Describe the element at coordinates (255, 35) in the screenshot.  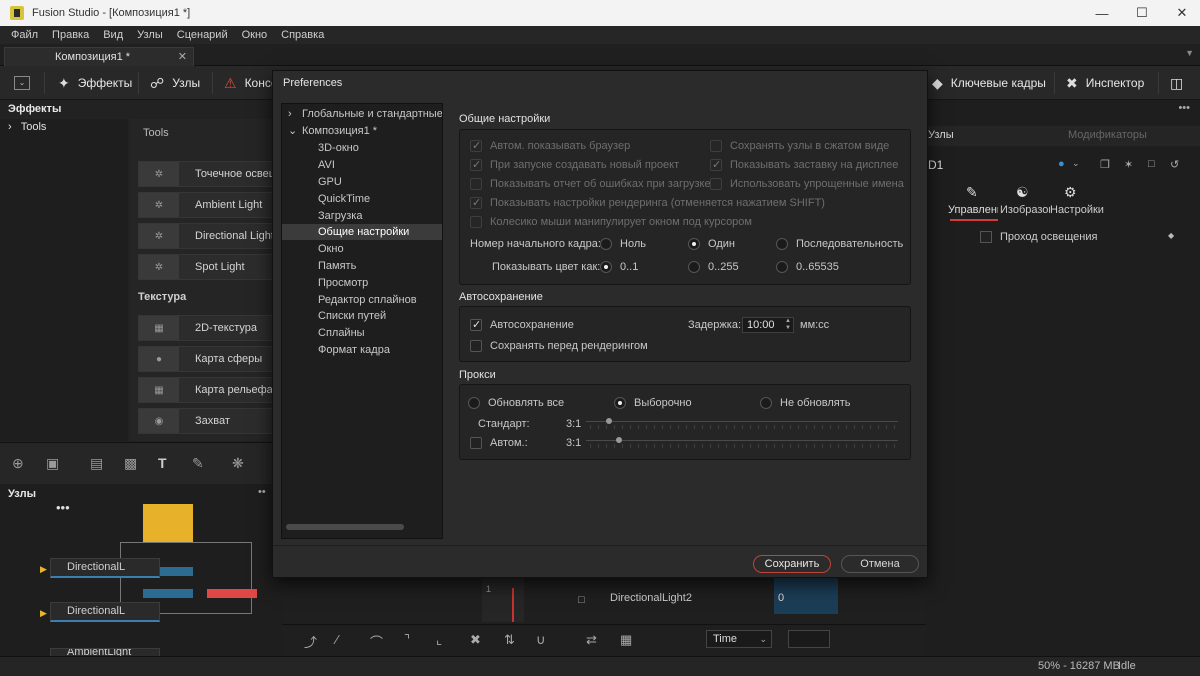
I see `menu-window: Окно` at that location.